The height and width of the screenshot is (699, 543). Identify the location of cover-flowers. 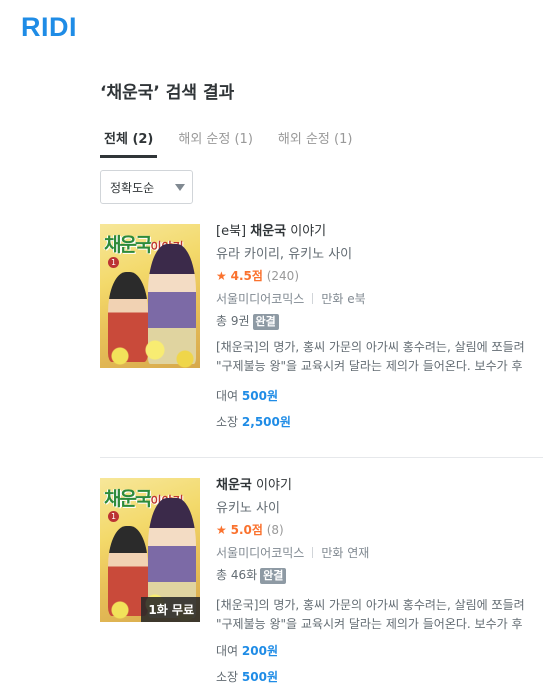
(150, 353).